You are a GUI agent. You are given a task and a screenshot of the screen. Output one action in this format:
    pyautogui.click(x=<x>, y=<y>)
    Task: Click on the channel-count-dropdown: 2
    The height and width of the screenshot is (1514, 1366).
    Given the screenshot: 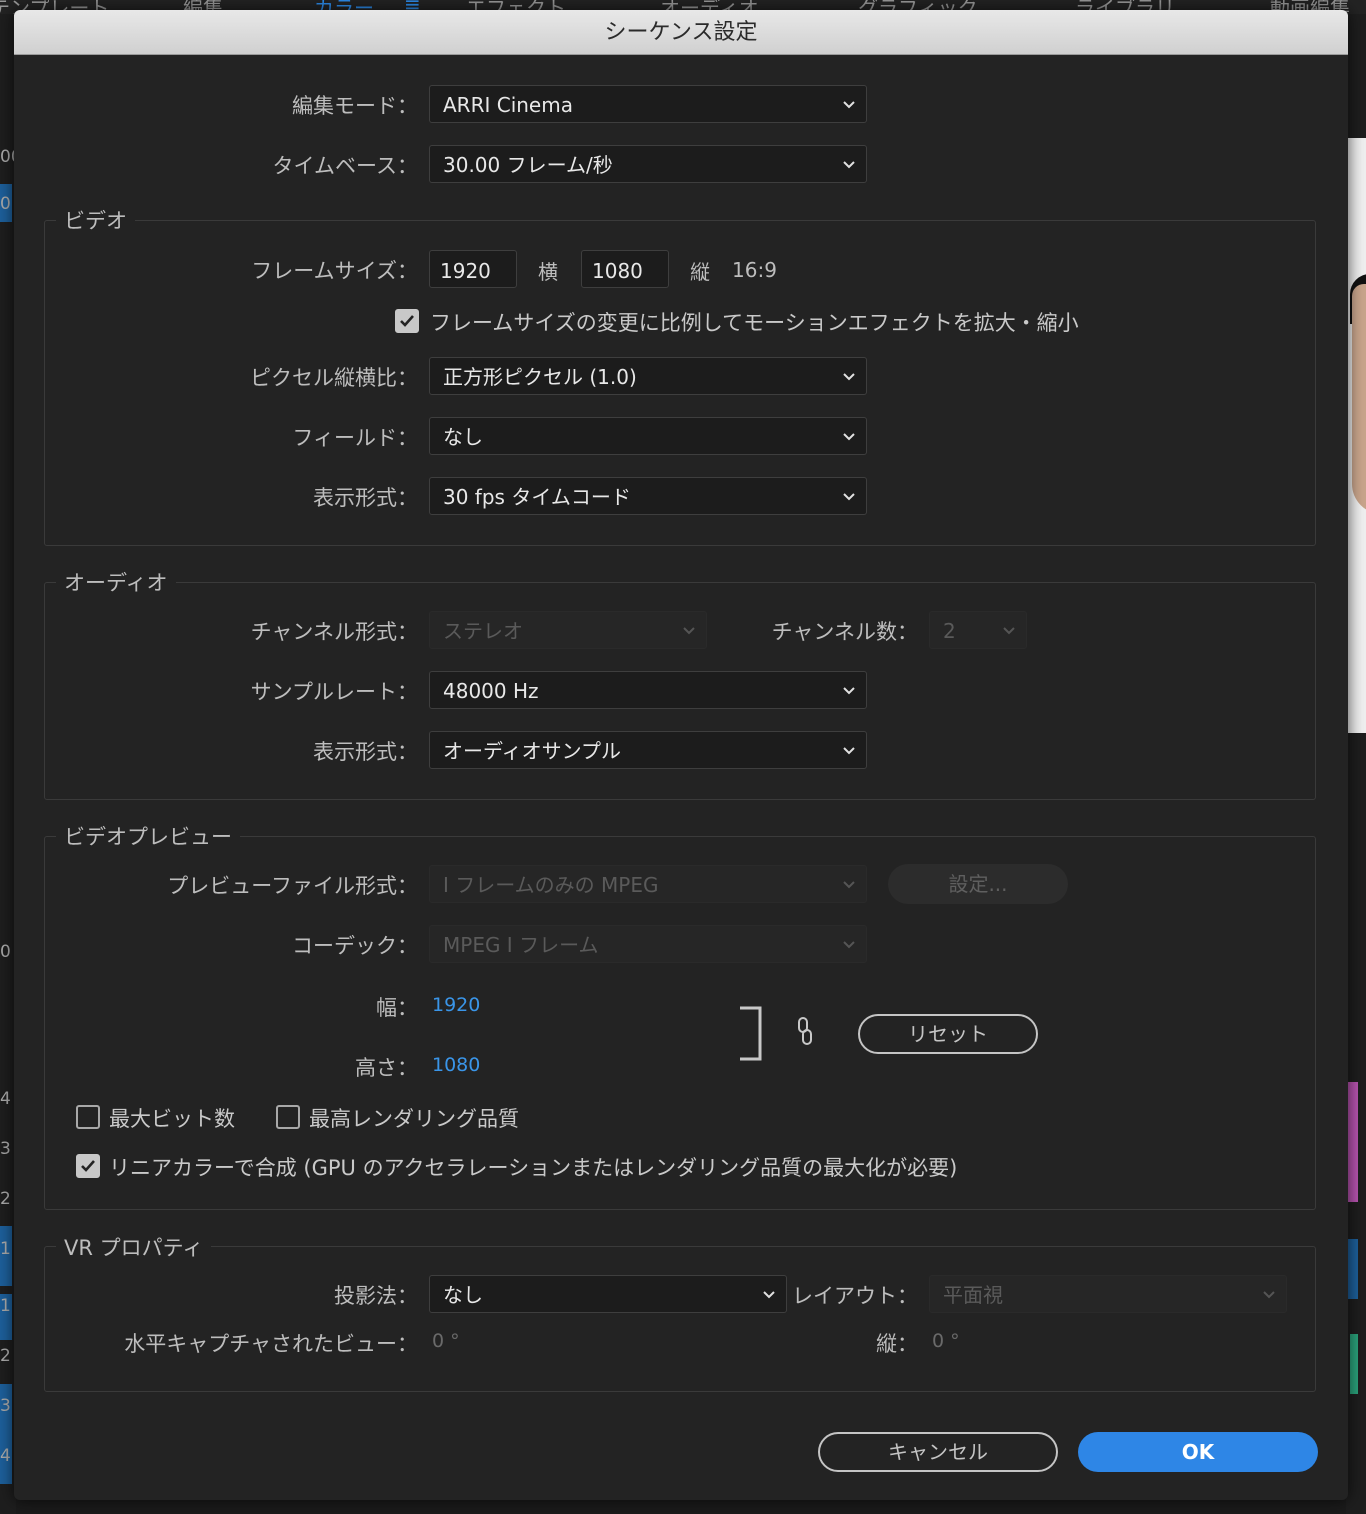 What is the action you would take?
    pyautogui.click(x=978, y=630)
    